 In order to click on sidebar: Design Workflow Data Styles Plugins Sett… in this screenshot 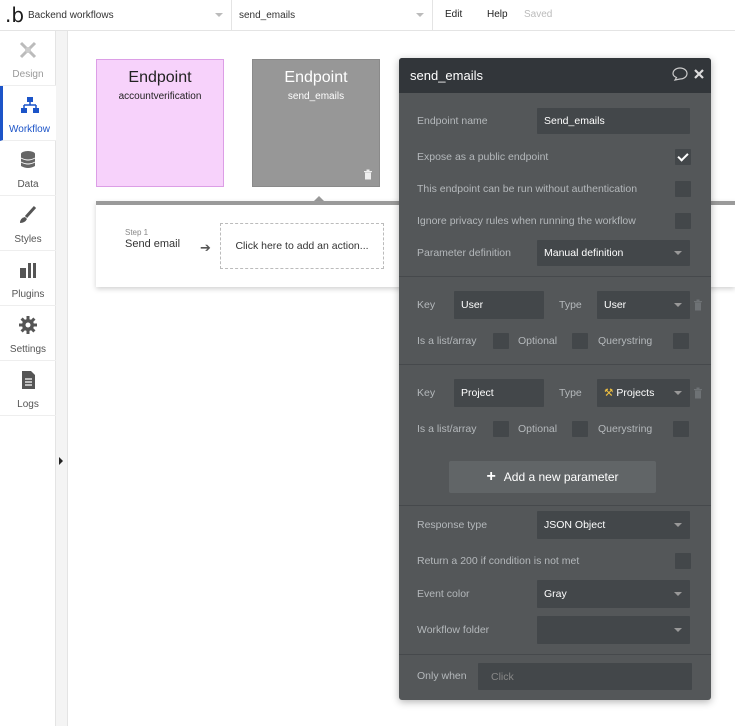, I will do `click(28, 378)`.